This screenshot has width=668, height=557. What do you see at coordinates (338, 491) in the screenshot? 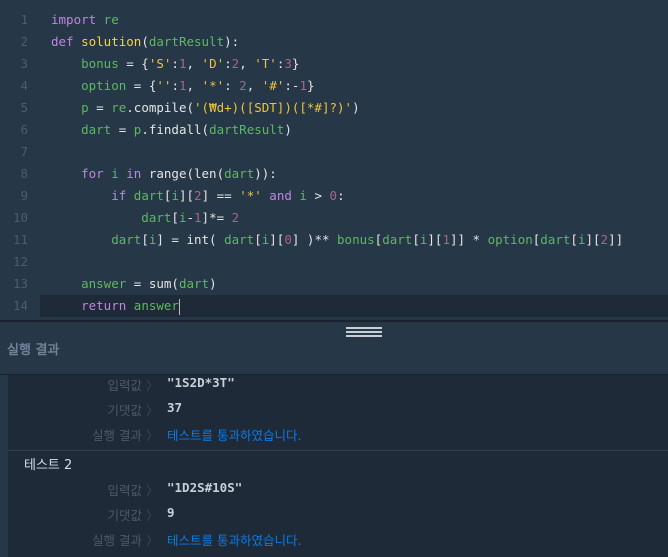
I see `test2-input-row: 입력값 〉 "1D2S#10S"` at bounding box center [338, 491].